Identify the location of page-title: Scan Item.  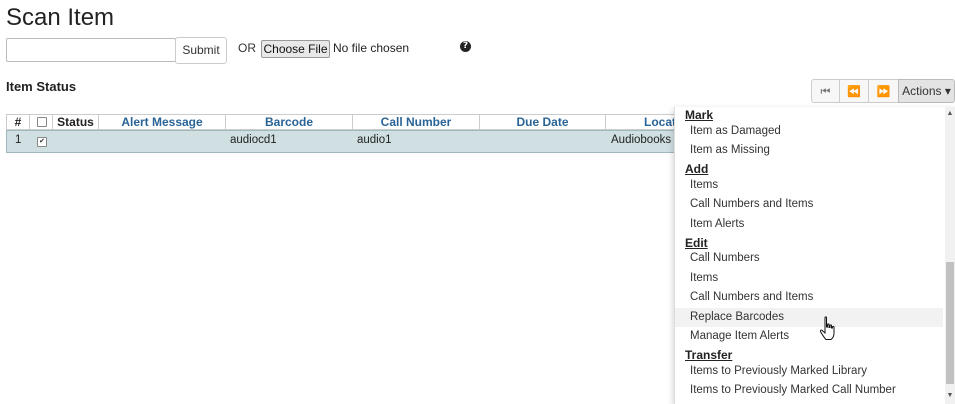
(60, 17).